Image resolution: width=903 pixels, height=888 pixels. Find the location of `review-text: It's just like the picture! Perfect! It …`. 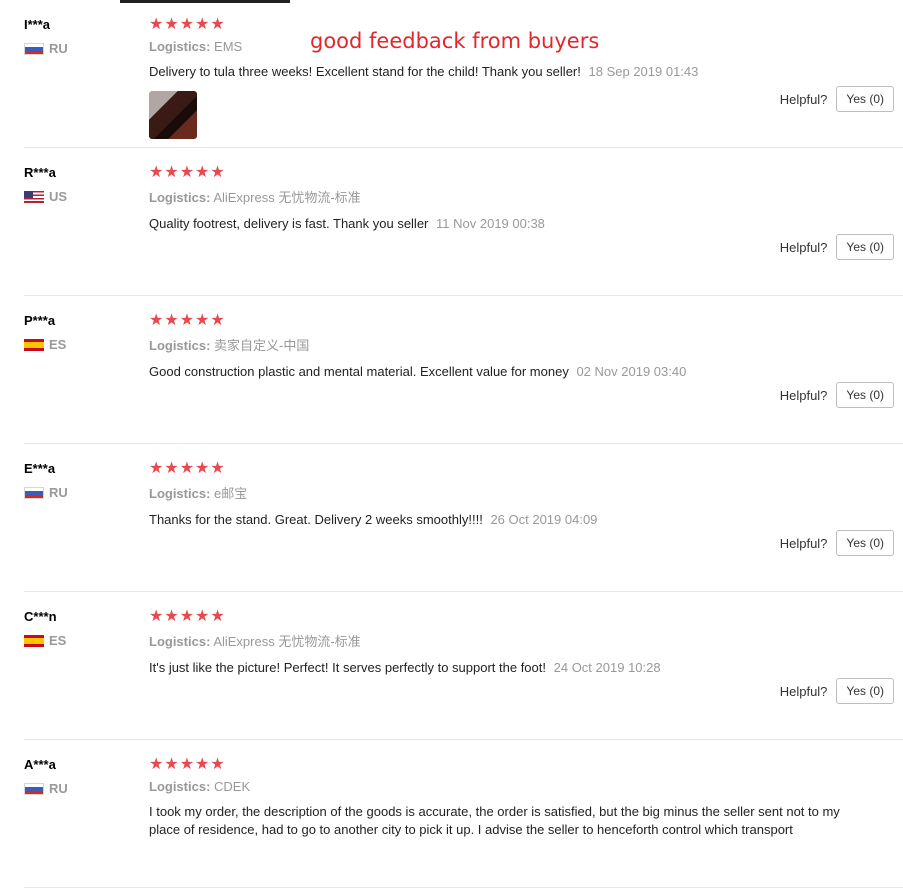

review-text: It's just like the picture! Perfect! It … is located at coordinates (347, 667).